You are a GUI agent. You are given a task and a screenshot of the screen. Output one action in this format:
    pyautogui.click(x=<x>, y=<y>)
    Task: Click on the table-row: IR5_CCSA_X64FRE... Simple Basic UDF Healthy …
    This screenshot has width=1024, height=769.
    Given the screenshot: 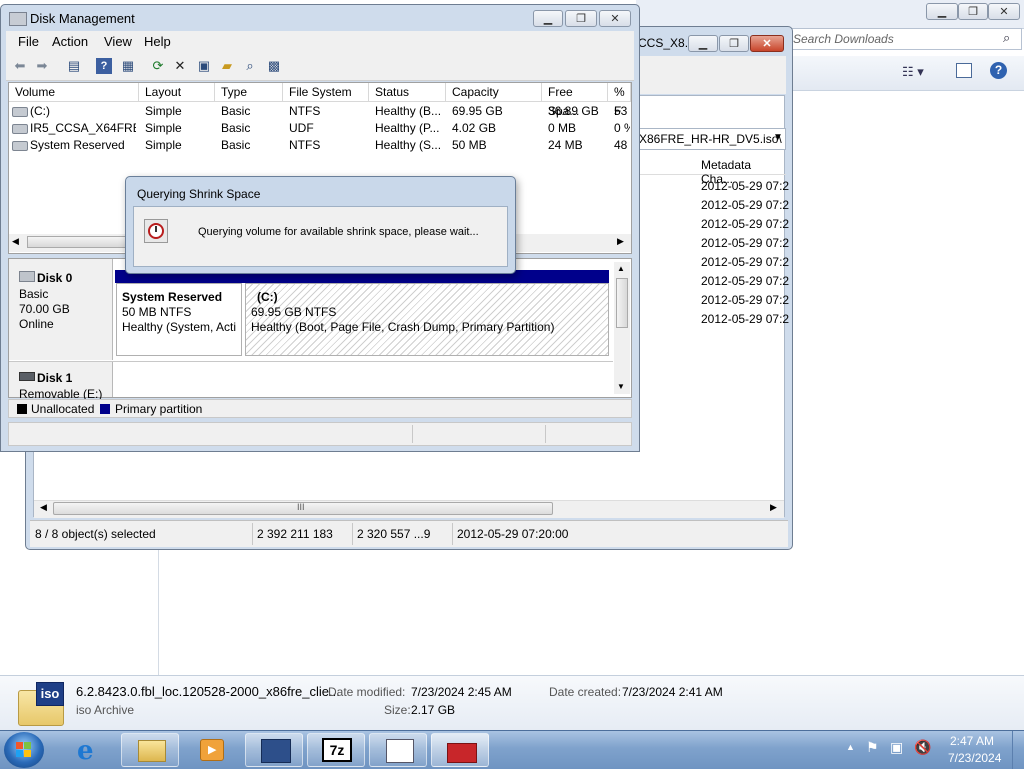 What is the action you would take?
    pyautogui.click(x=320, y=128)
    